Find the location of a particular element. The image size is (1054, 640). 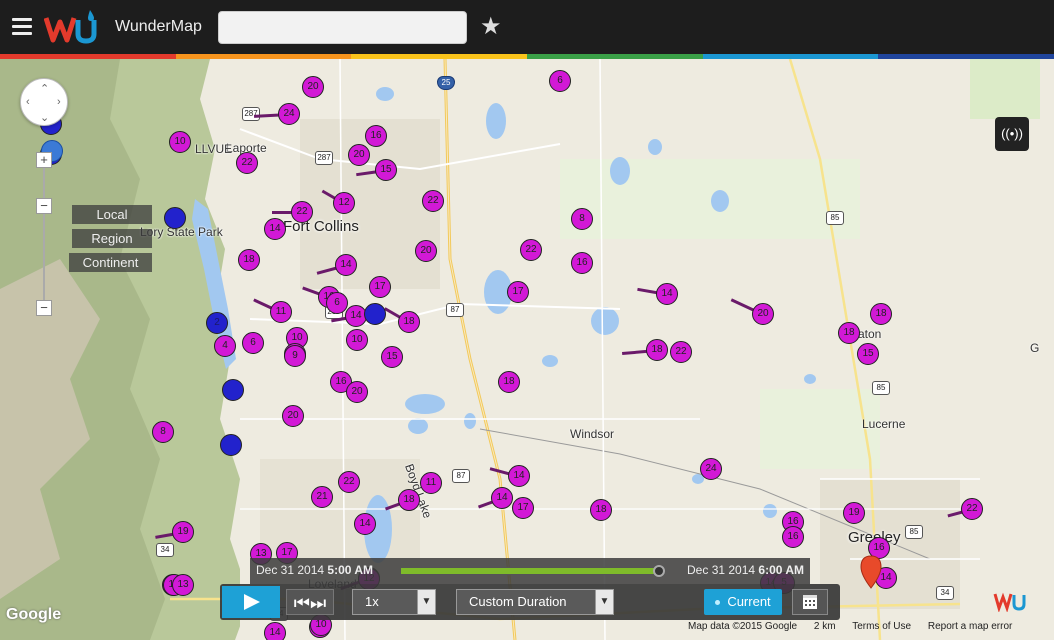

pan-down-icon: ⌄ is located at coordinates (44, 117).